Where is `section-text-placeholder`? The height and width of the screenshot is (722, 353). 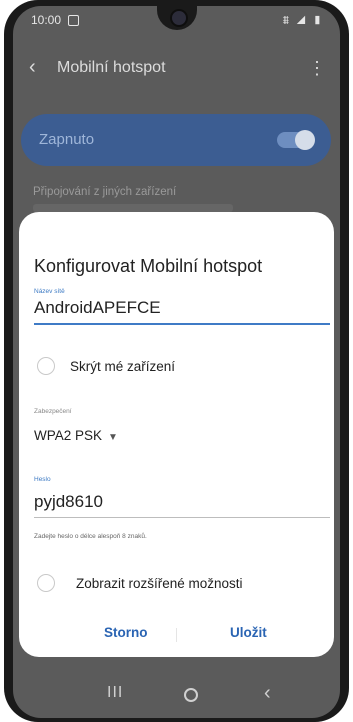
section-text-placeholder is located at coordinates (133, 208).